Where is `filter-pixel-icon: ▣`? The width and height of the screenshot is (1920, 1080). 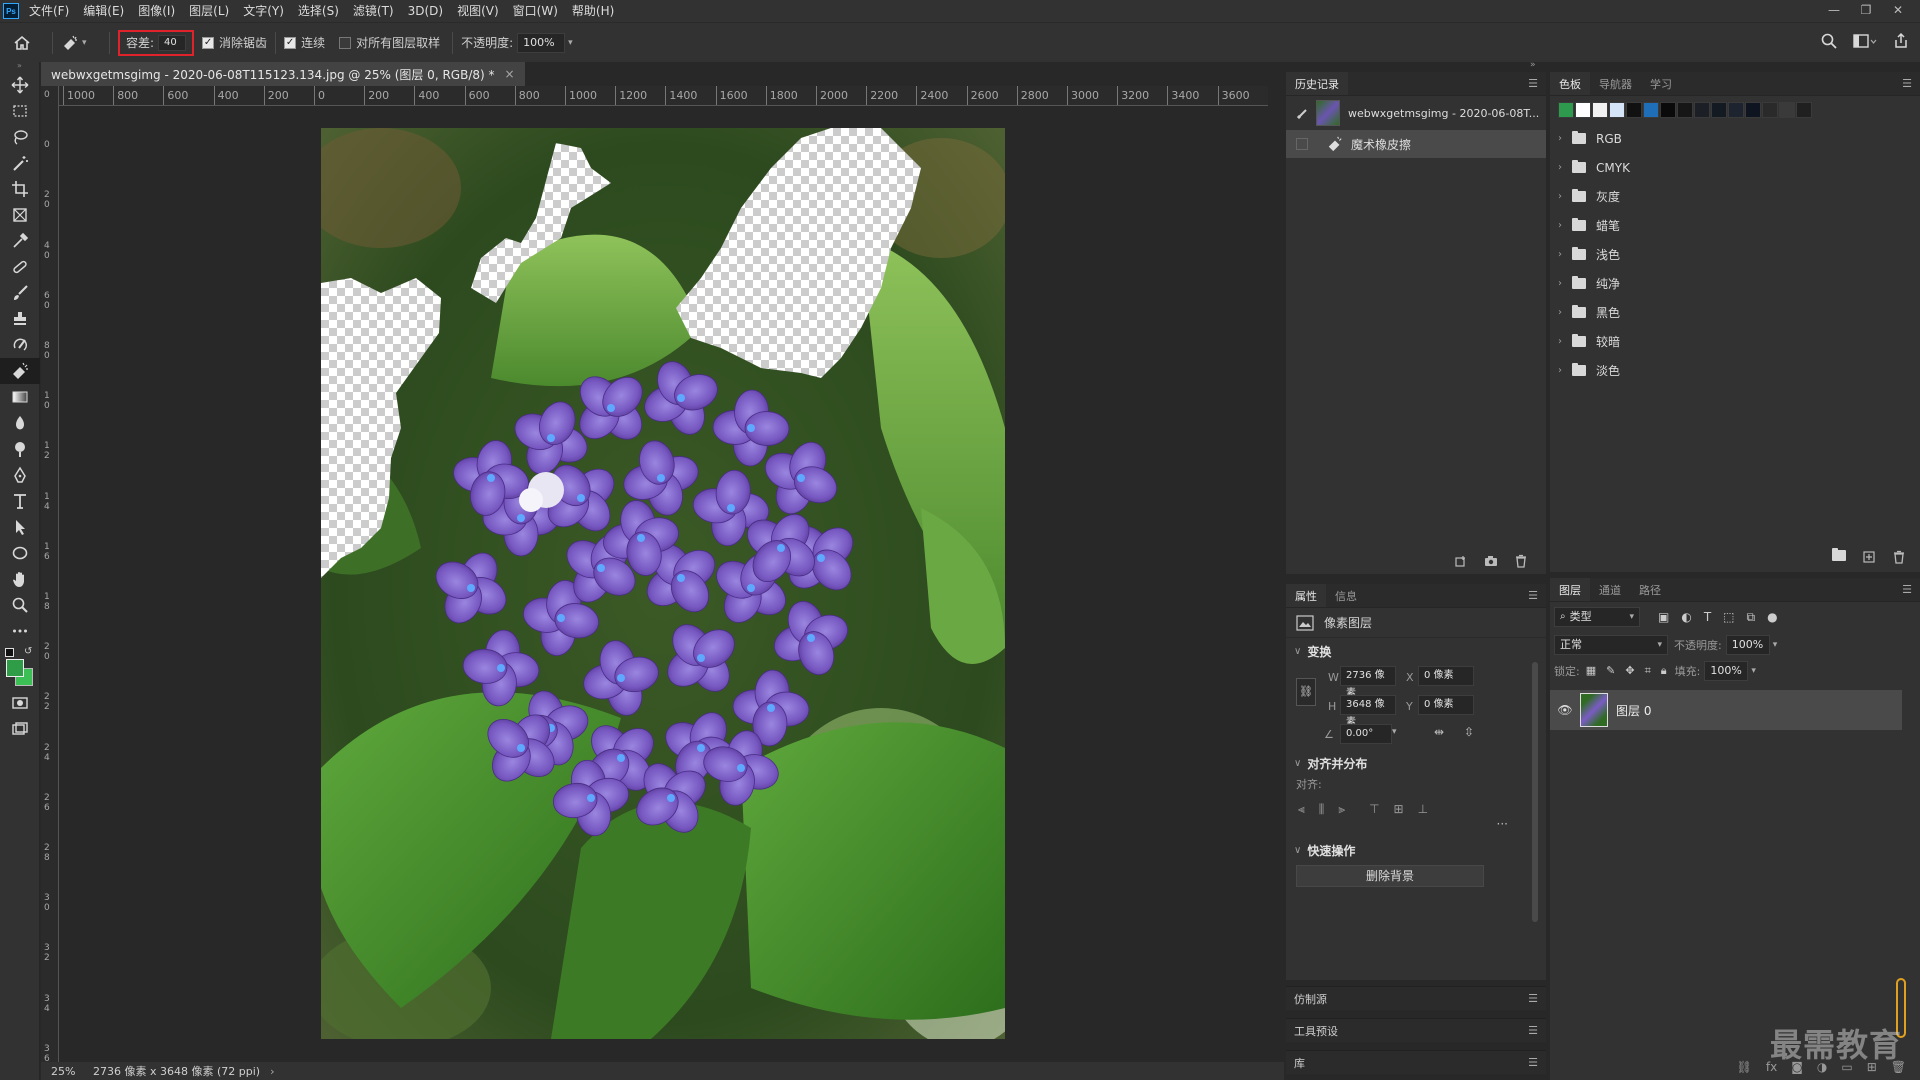 filter-pixel-icon: ▣ is located at coordinates (1663, 617).